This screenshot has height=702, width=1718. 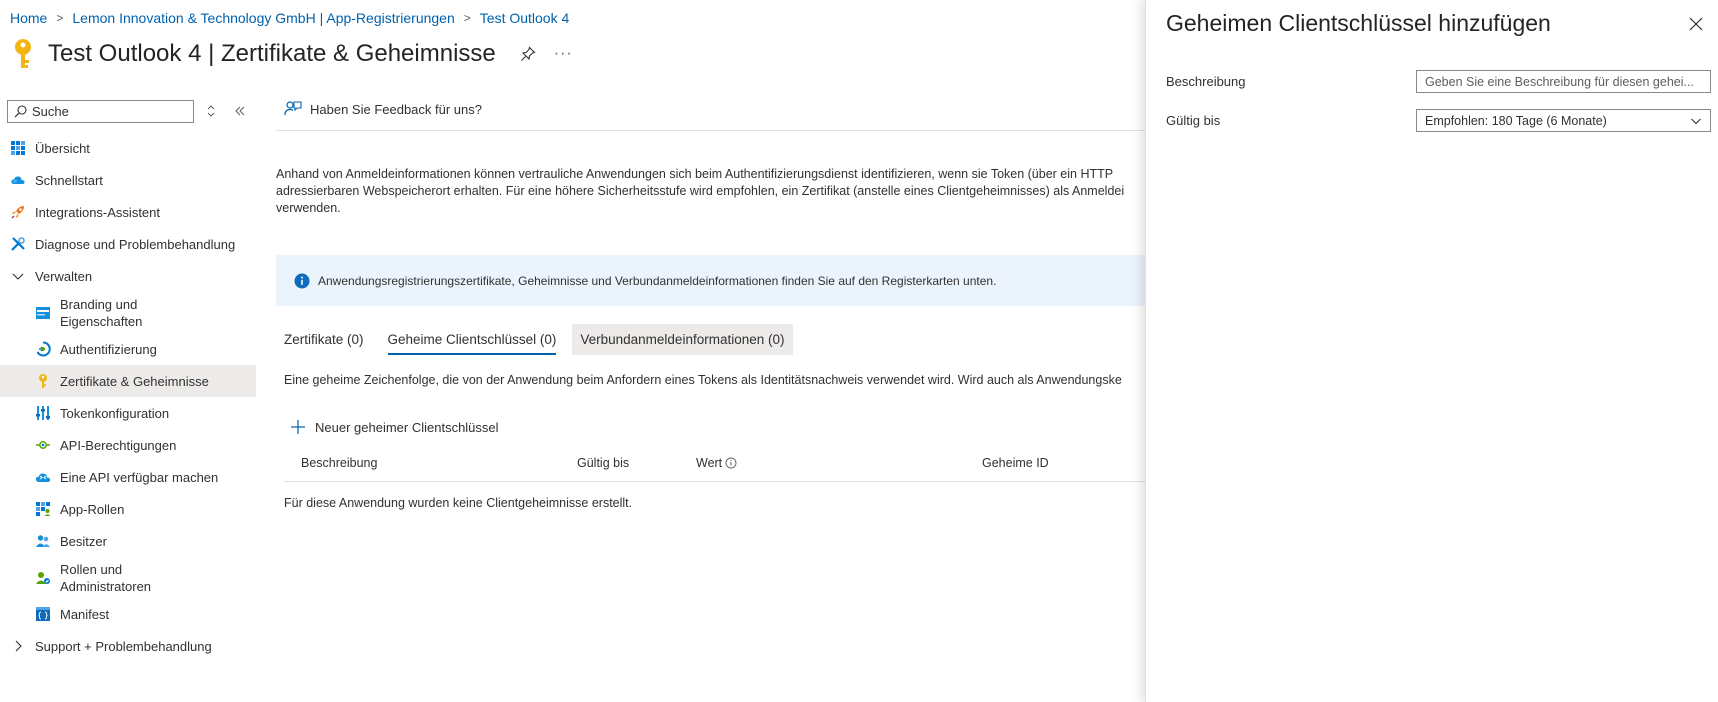 What do you see at coordinates (20, 111) in the screenshot?
I see `search-icon` at bounding box center [20, 111].